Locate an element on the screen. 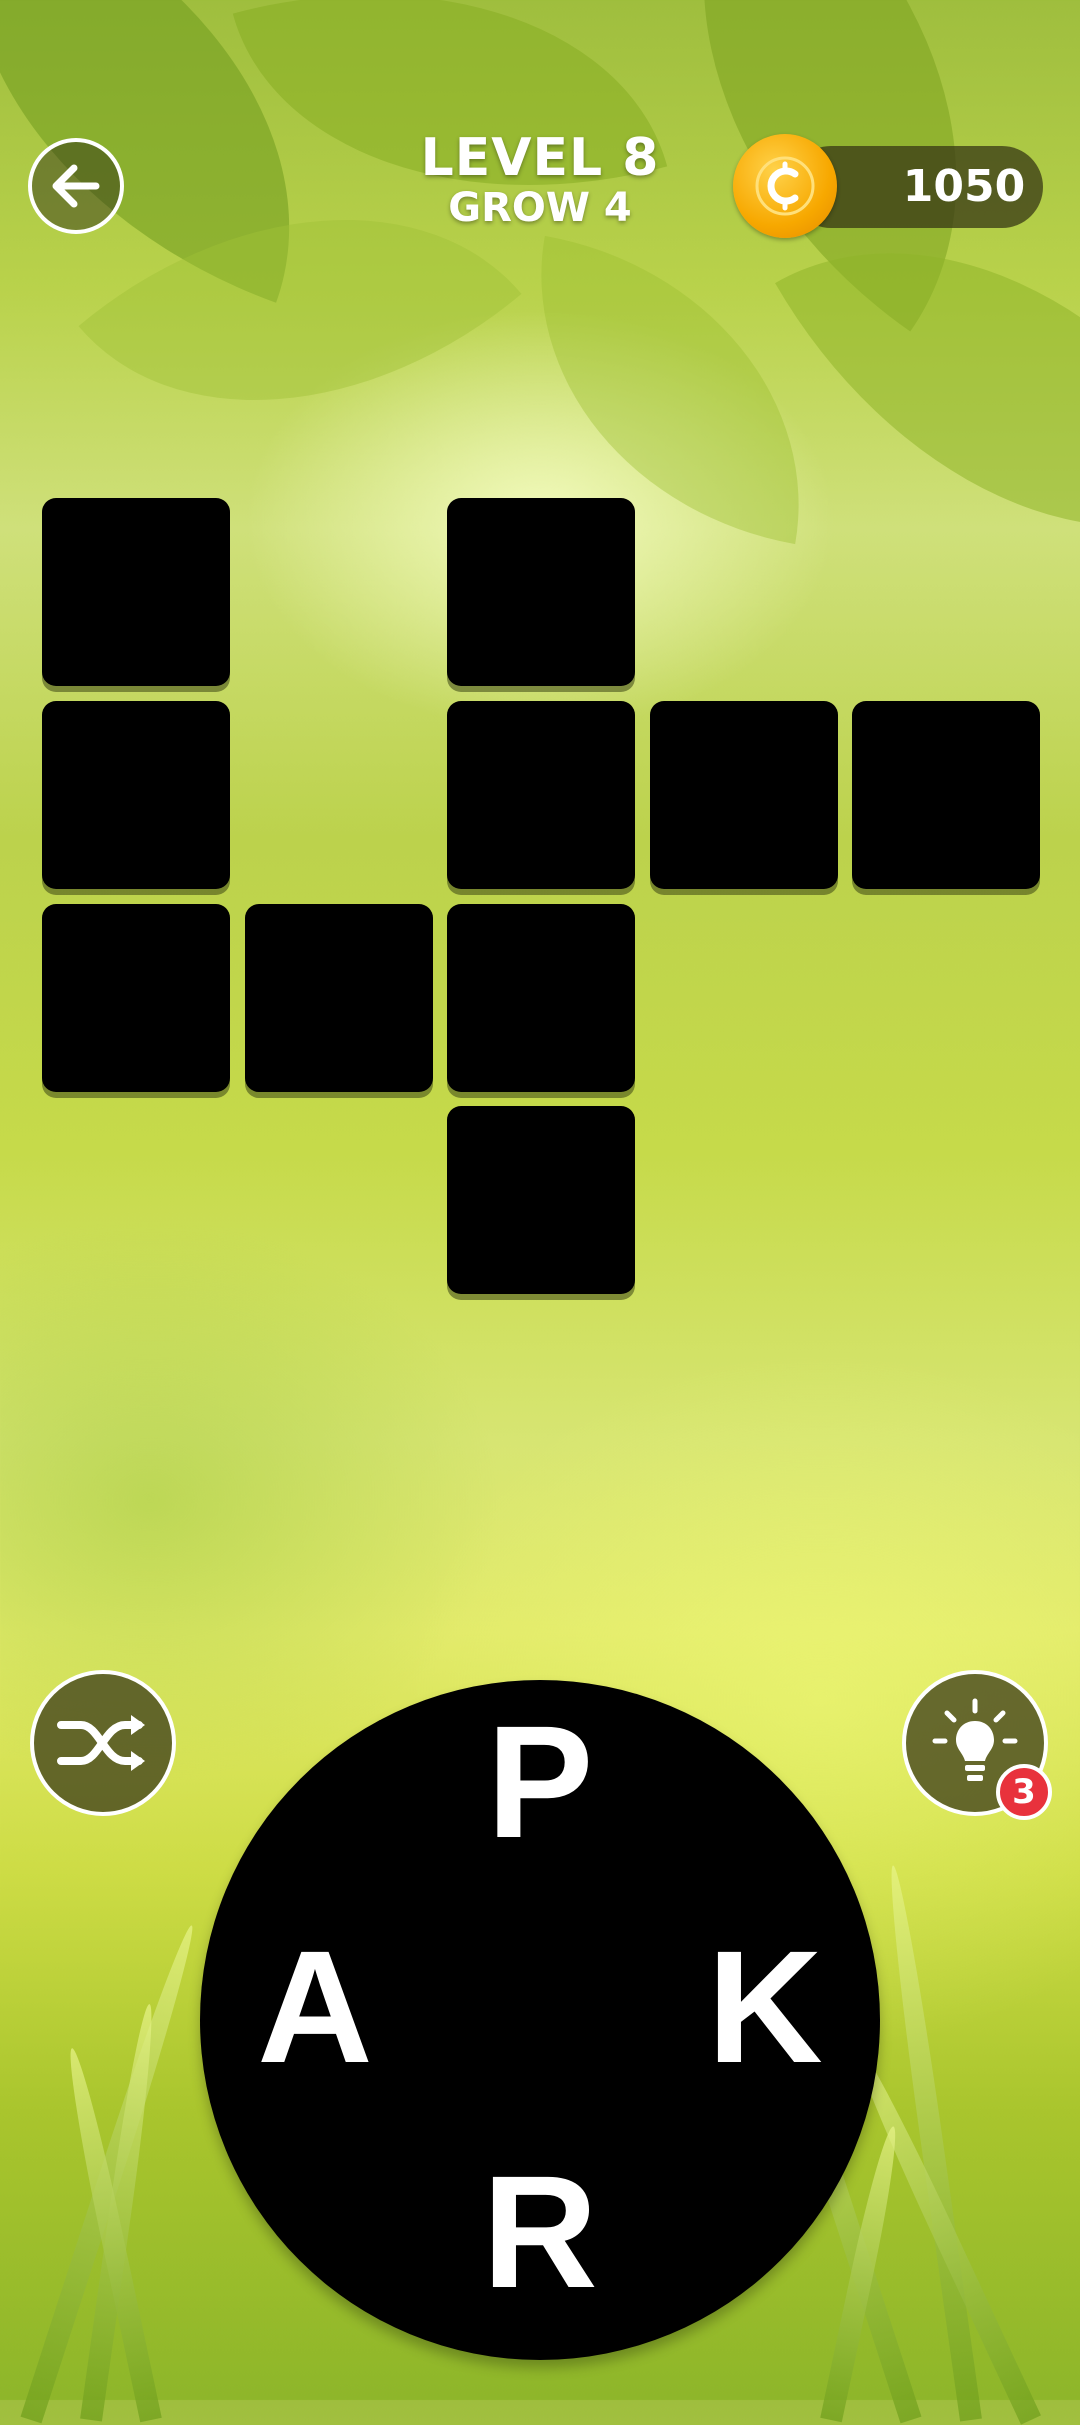  back-button is located at coordinates (76, 186).